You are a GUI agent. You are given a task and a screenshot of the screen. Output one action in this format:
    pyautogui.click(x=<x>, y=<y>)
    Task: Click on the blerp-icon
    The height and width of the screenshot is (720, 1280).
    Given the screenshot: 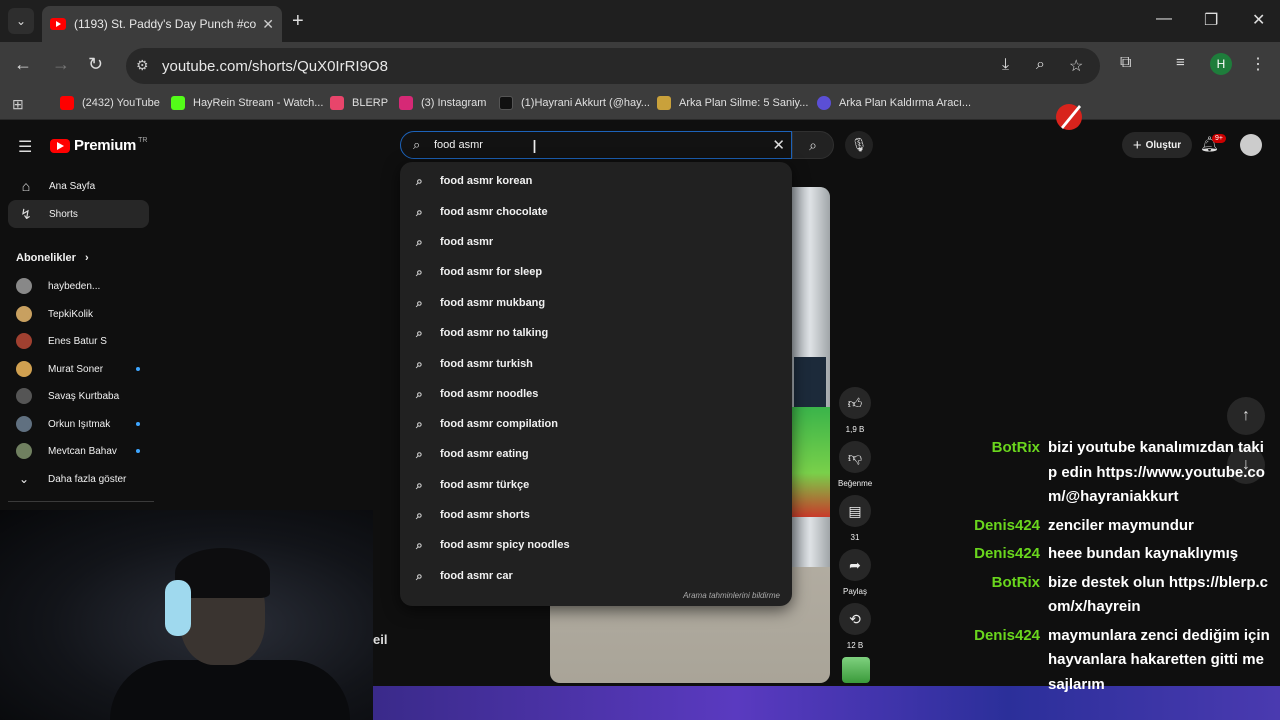 What is the action you would take?
    pyautogui.click(x=337, y=103)
    